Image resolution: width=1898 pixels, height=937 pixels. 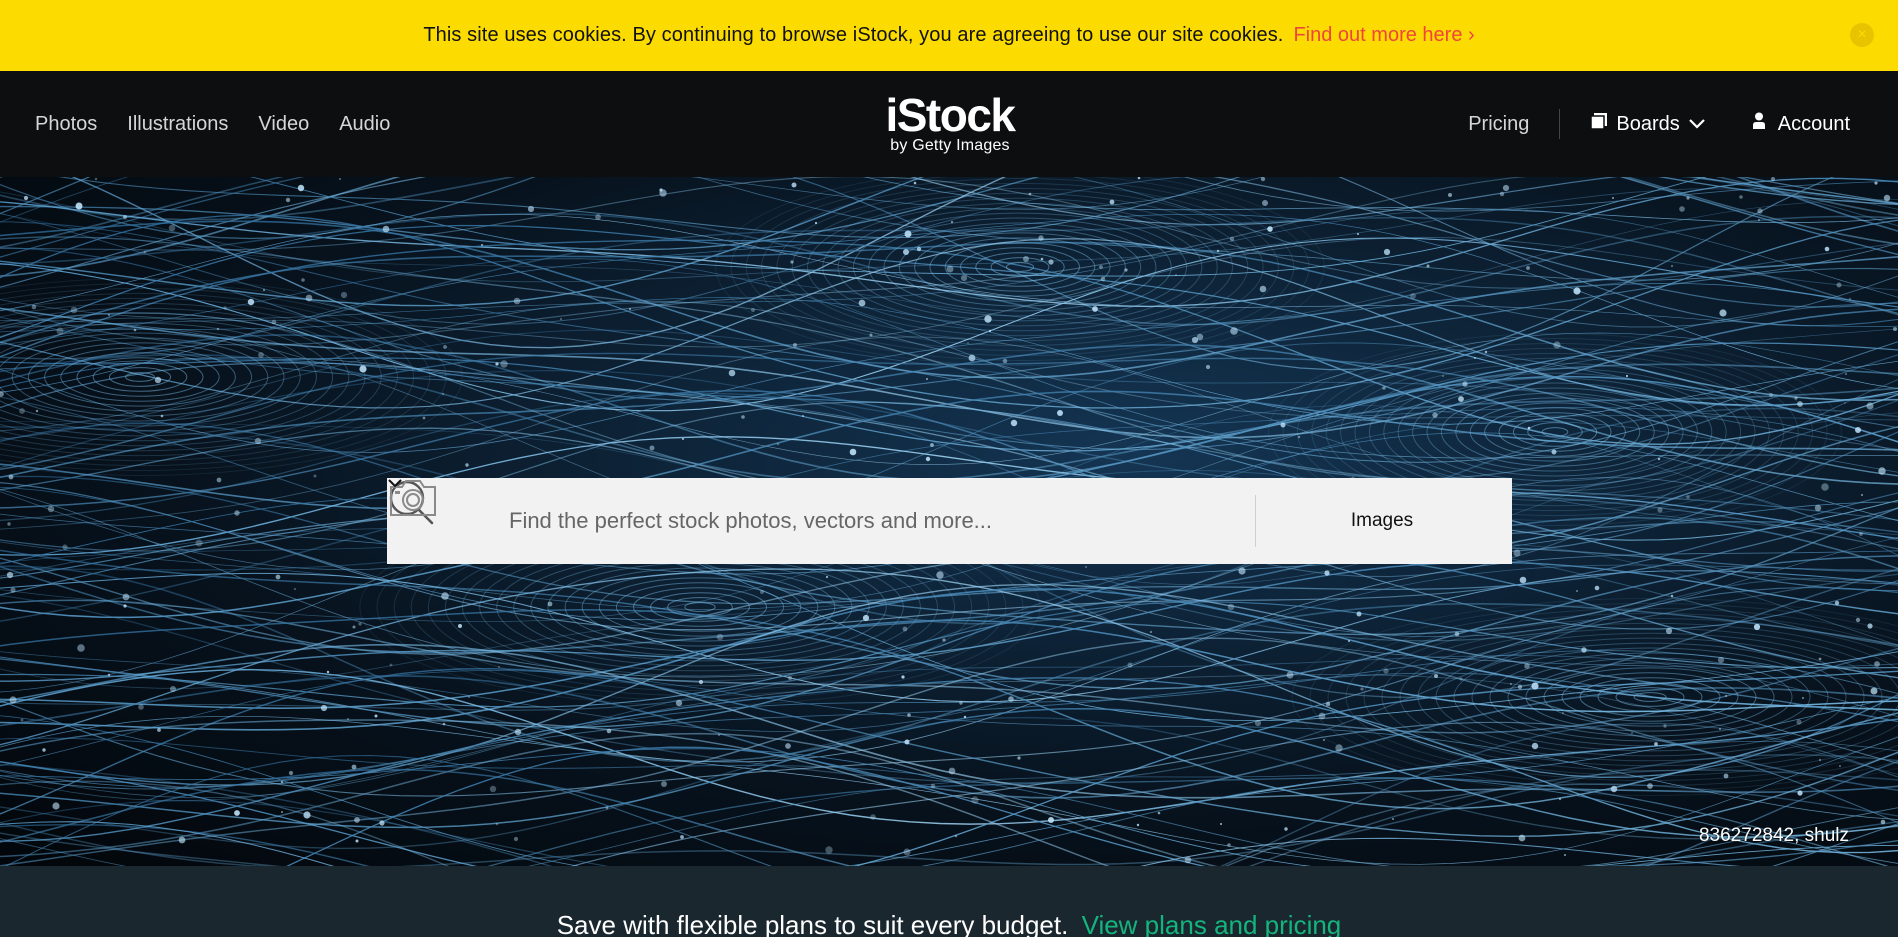 I want to click on boards-menu-button: Boards, so click(x=1647, y=124).